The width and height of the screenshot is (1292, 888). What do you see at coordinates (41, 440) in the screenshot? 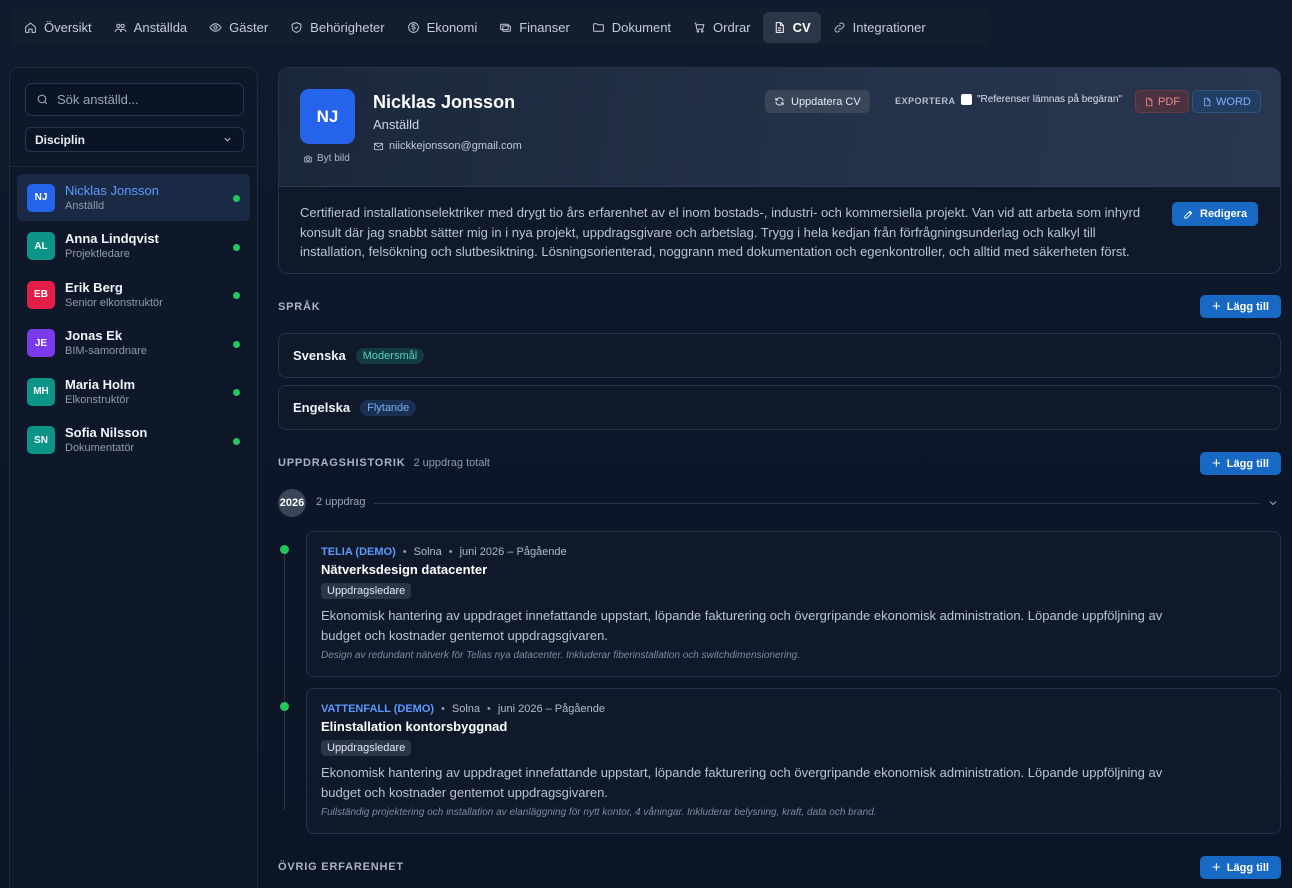
I see `avatar: SN` at bounding box center [41, 440].